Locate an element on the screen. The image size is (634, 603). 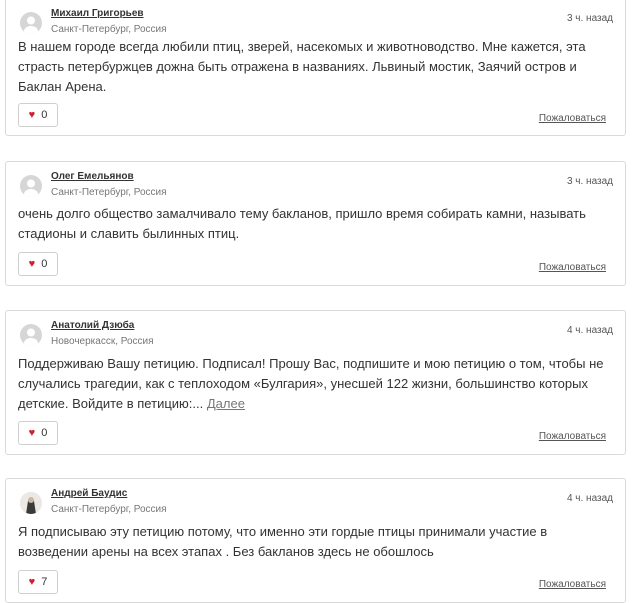
author-name: Андрей Баудис is located at coordinates (89, 493).